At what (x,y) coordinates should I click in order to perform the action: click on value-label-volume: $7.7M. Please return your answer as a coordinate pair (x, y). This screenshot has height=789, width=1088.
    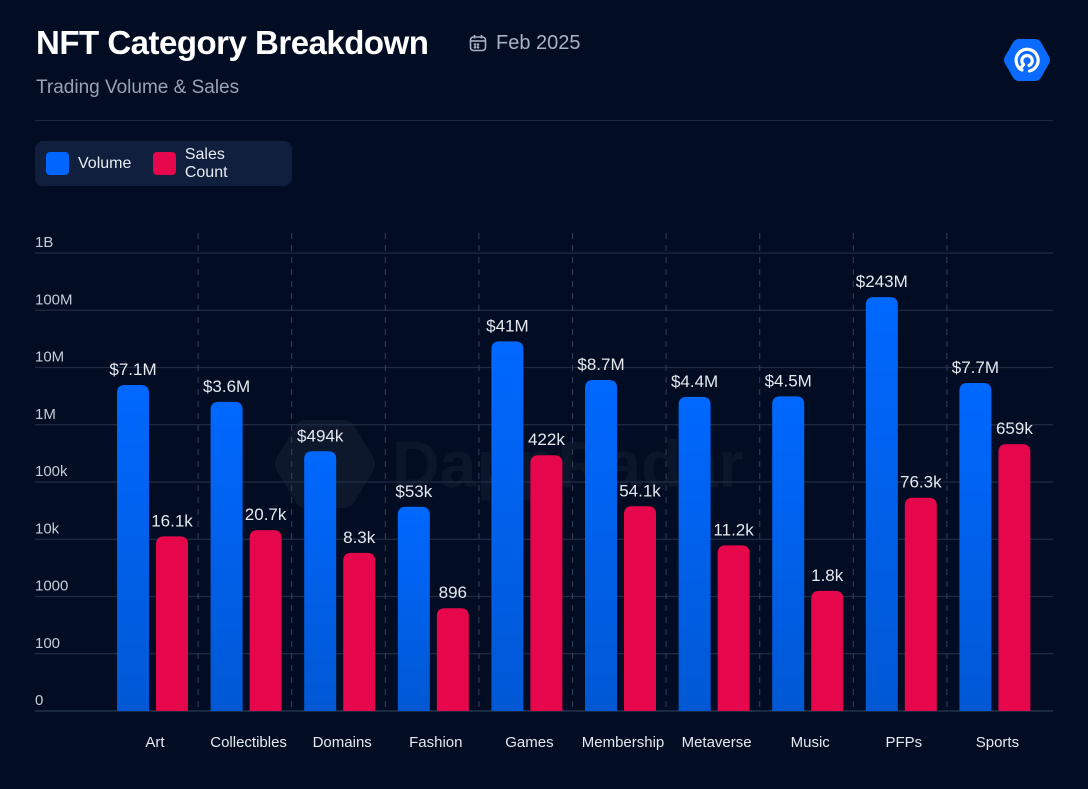
    Looking at the image, I should click on (975, 367).